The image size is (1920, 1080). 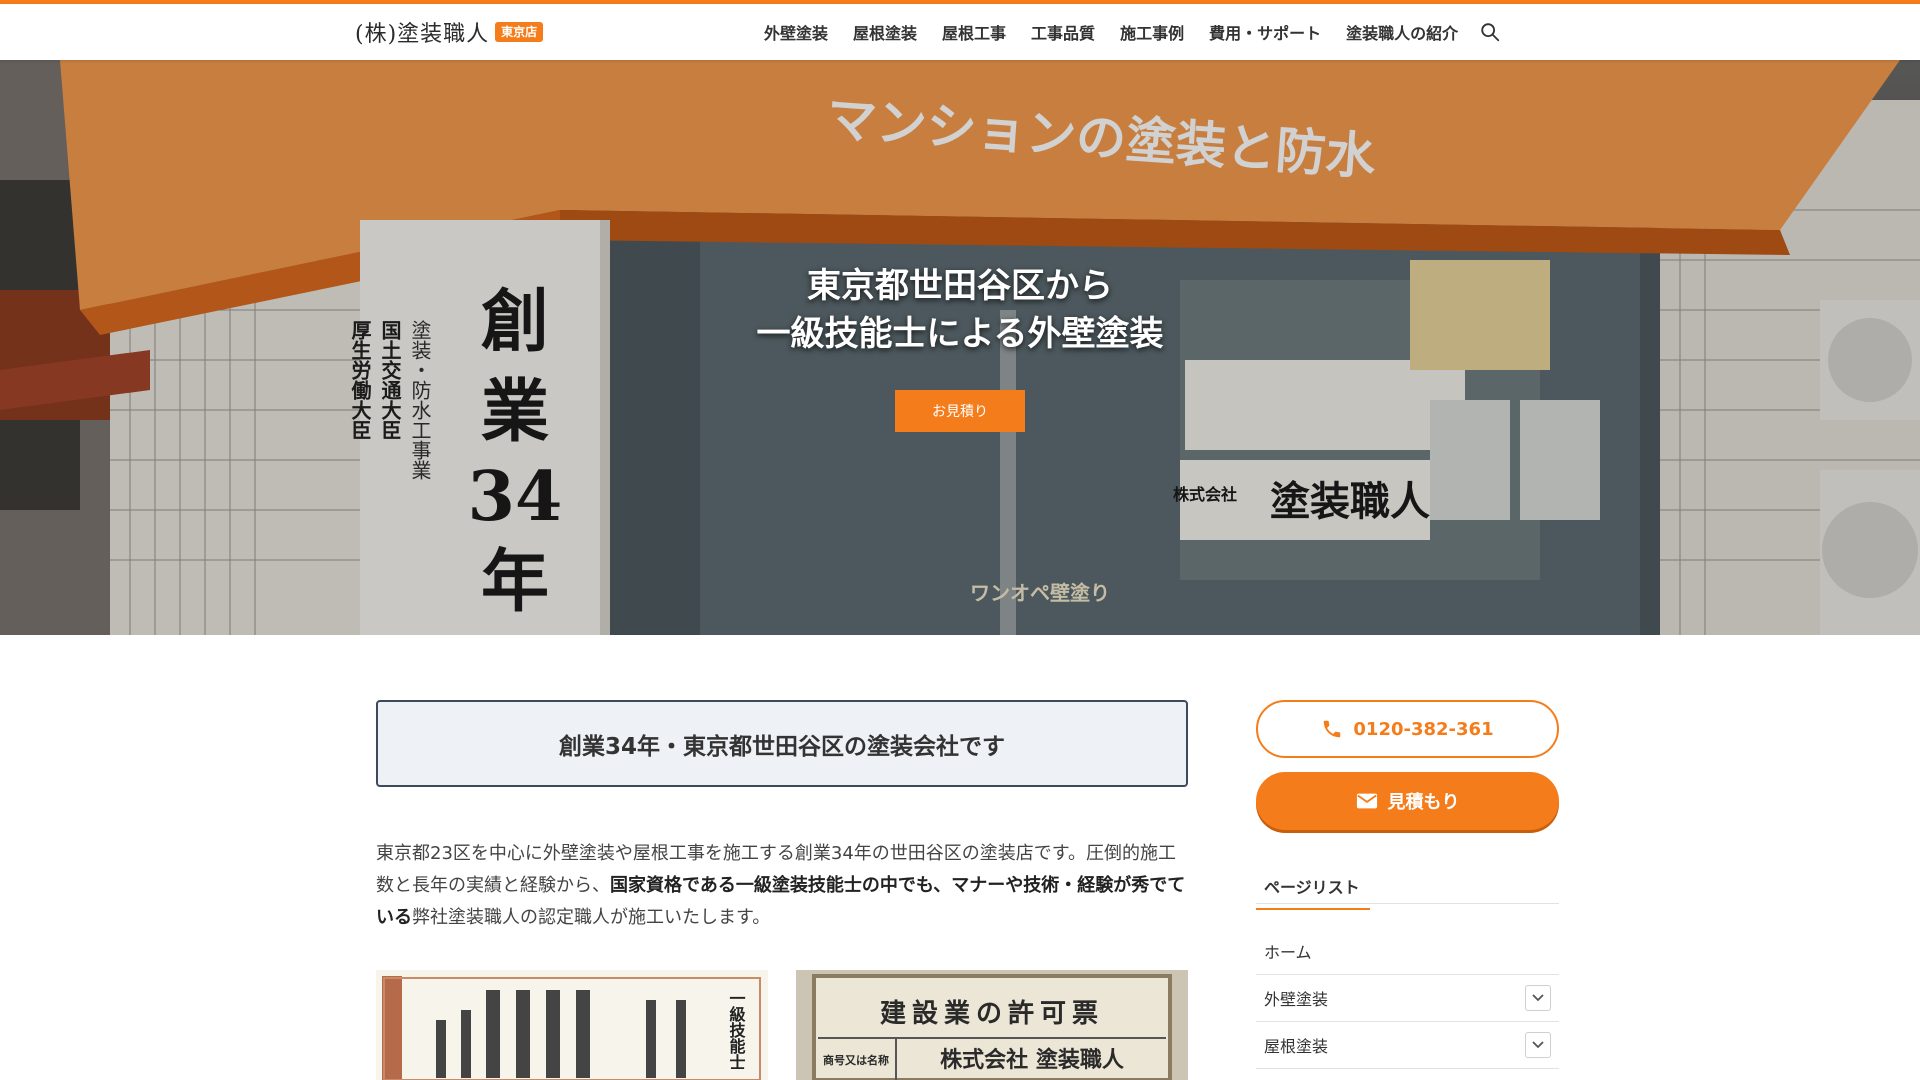 I want to click on license-board-graphic: 建設業の許可票 商号又は名称 株式会社 塗装職人, so click(x=992, y=1025).